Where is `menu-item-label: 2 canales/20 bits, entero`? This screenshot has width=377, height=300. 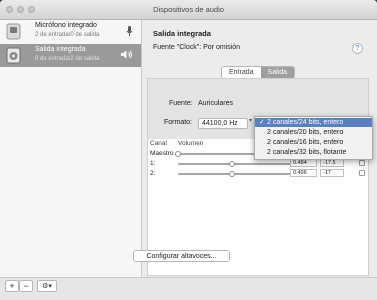
menu-item-label: 2 canales/20 bits, entero is located at coordinates (305, 132).